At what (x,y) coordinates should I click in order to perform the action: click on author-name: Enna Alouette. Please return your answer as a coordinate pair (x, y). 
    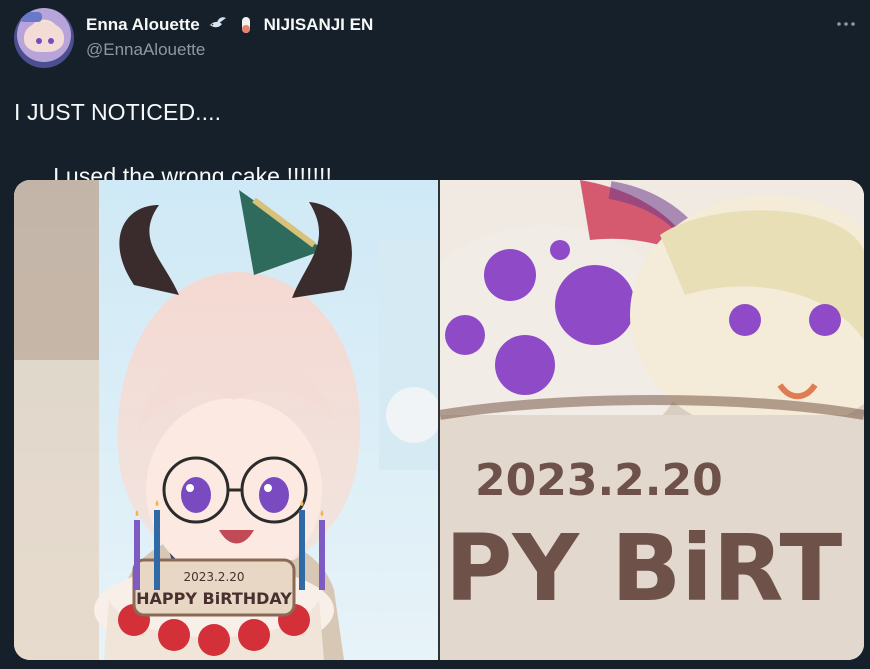
    Looking at the image, I should click on (143, 25).